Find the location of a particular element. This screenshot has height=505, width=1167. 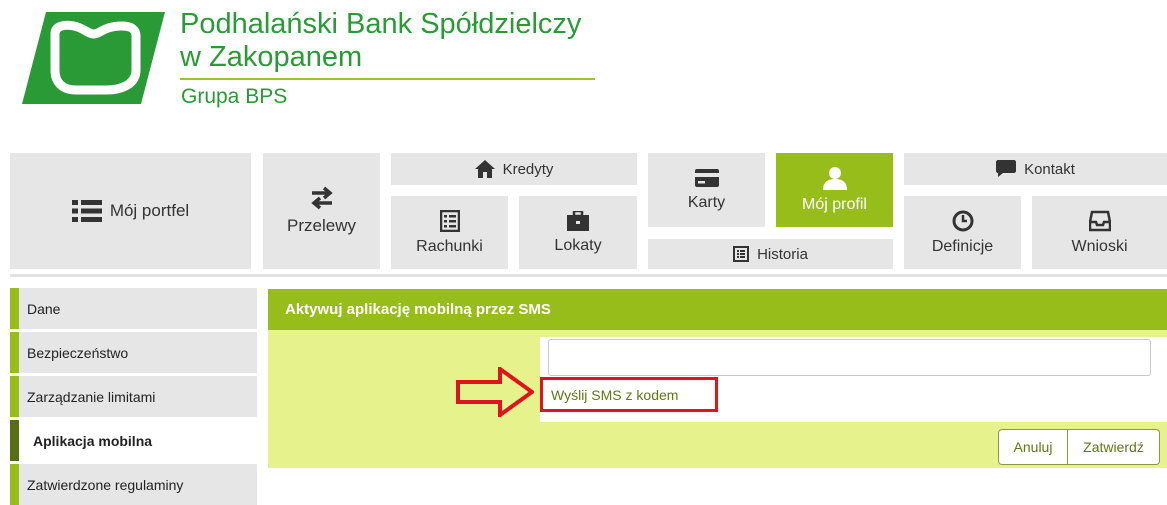

nav-moj-profil-label: Mój profil is located at coordinates (834, 204).